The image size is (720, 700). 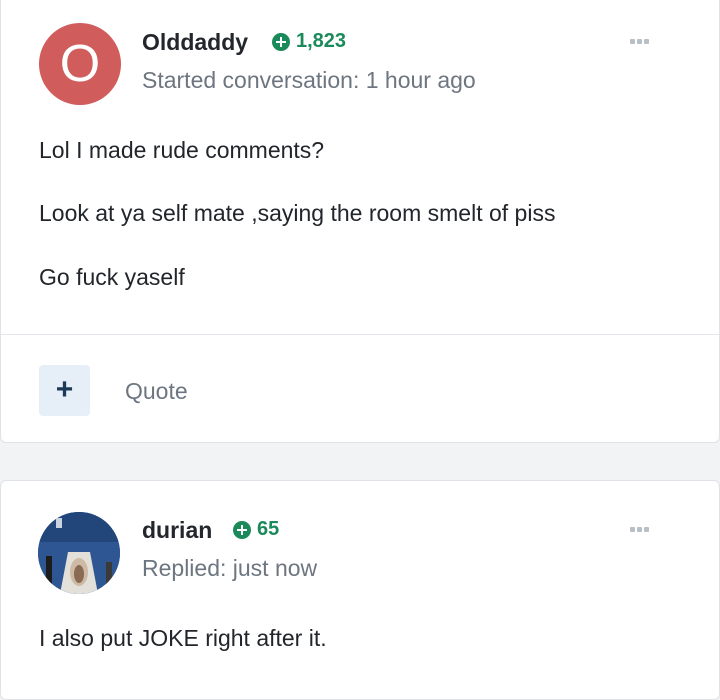 I want to click on quote-button: Quote, so click(x=156, y=391).